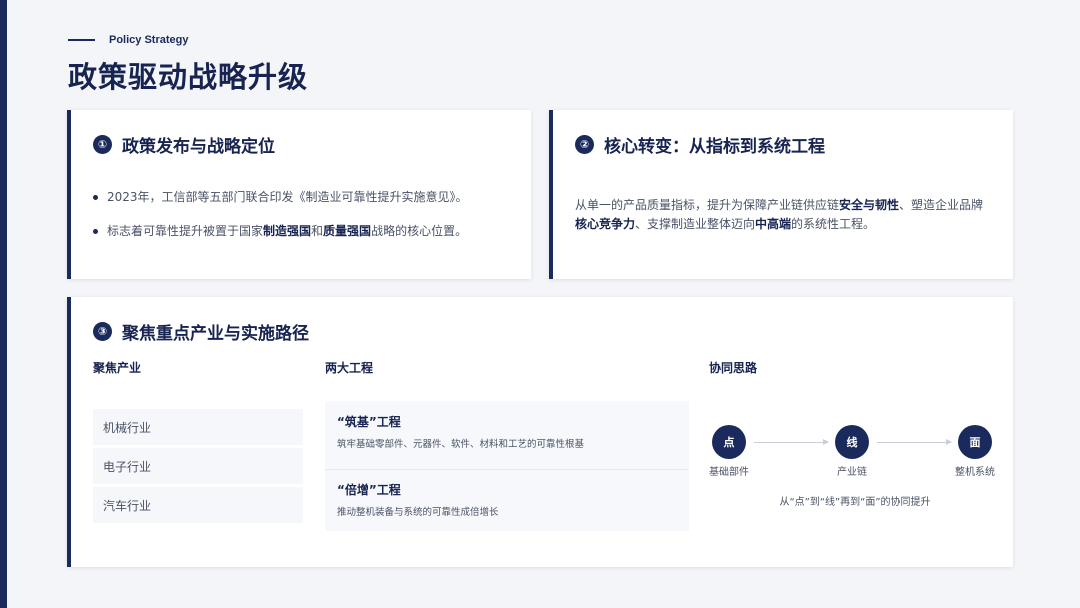 The width and height of the screenshot is (1080, 608). What do you see at coordinates (852, 442) in the screenshot?
I see `flow-node-line: 线` at bounding box center [852, 442].